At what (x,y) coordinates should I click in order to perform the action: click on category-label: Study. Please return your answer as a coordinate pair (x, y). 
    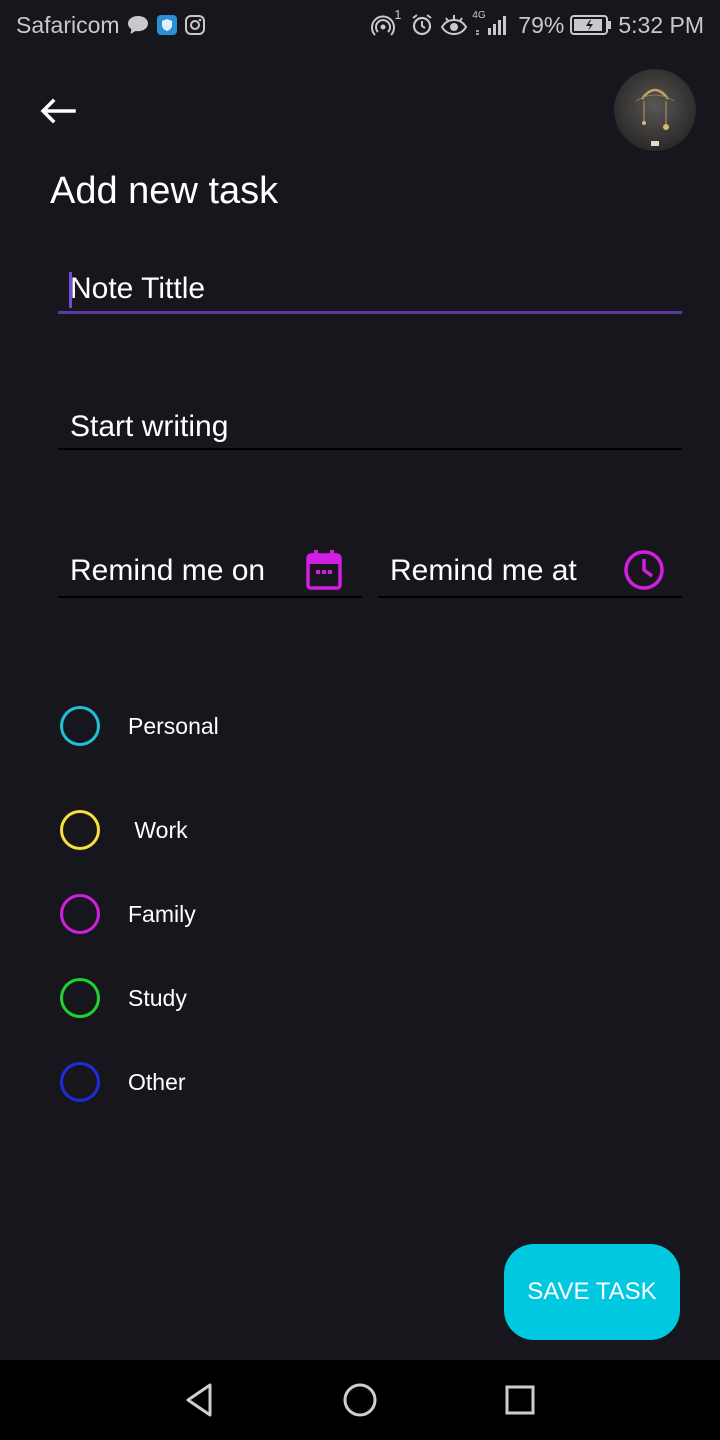
    Looking at the image, I should click on (157, 997).